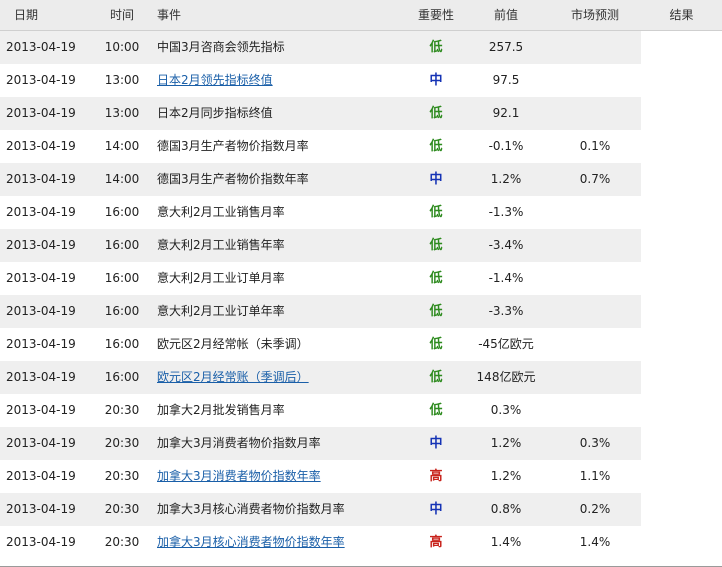 This screenshot has width=722, height=567. Describe the element at coordinates (221, 47) in the screenshot. I see `event-label: 中国3月咨商会领先指标` at that location.